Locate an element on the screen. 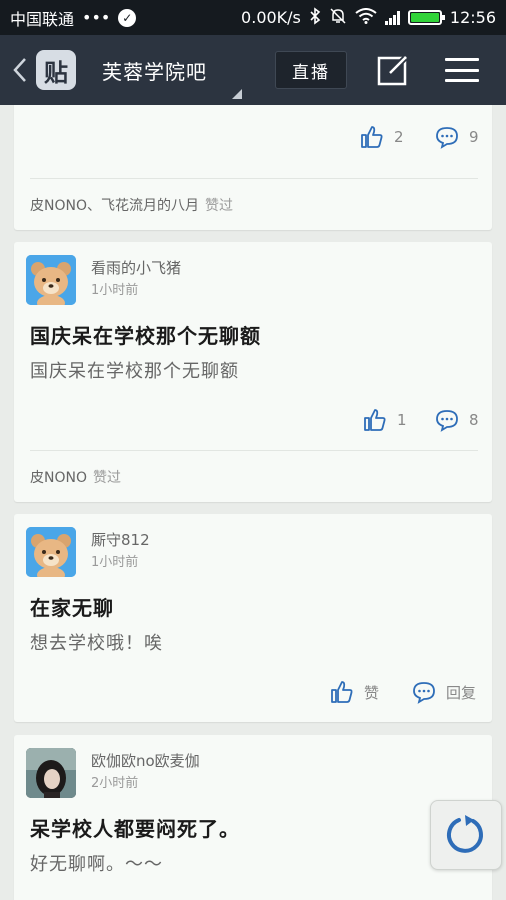 Image resolution: width=506 pixels, height=900 pixels. like-action: 2 is located at coordinates (382, 137).